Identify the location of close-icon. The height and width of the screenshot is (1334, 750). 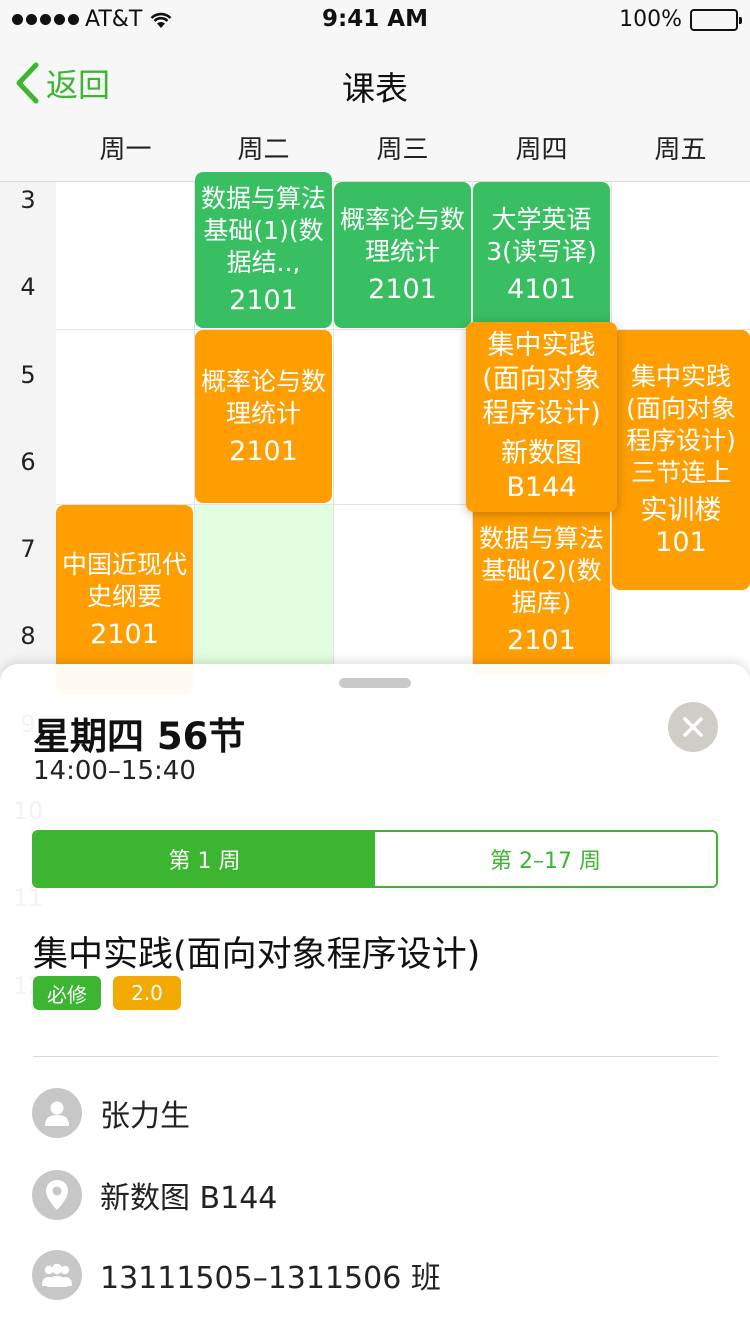
(693, 727).